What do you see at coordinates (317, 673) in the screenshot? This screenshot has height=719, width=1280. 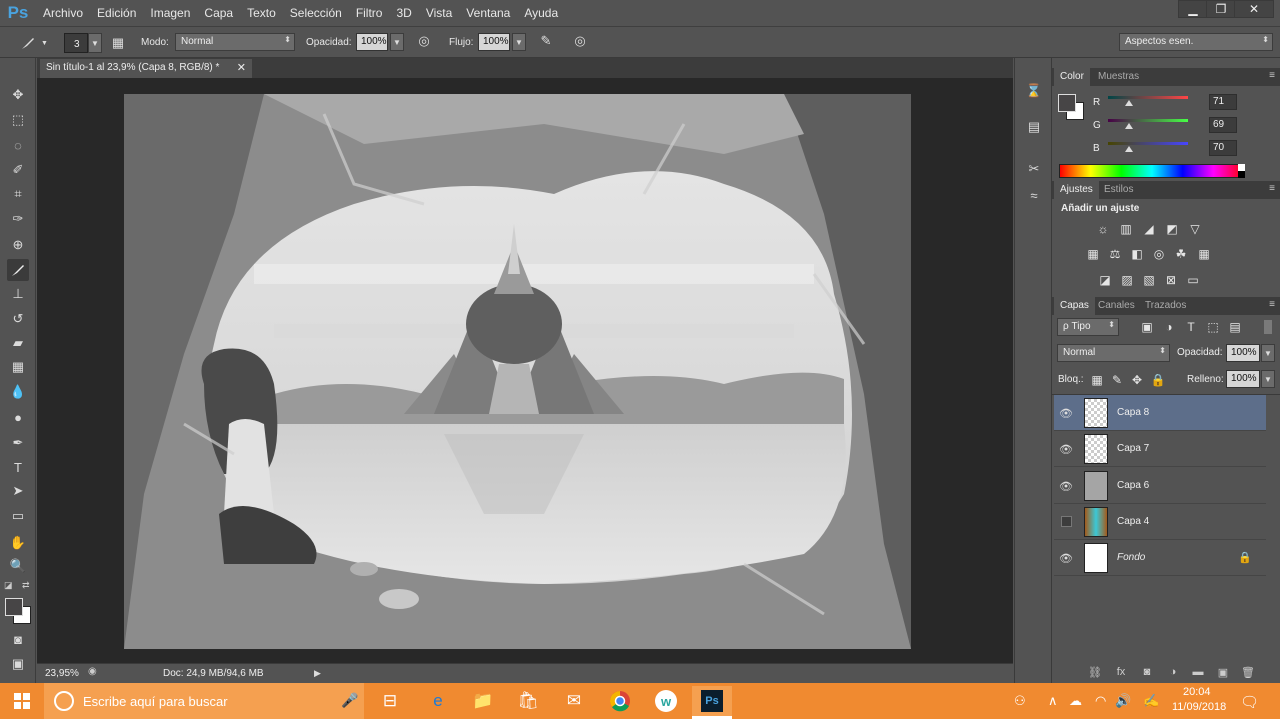 I see `status-menu-arrow: ▶` at bounding box center [317, 673].